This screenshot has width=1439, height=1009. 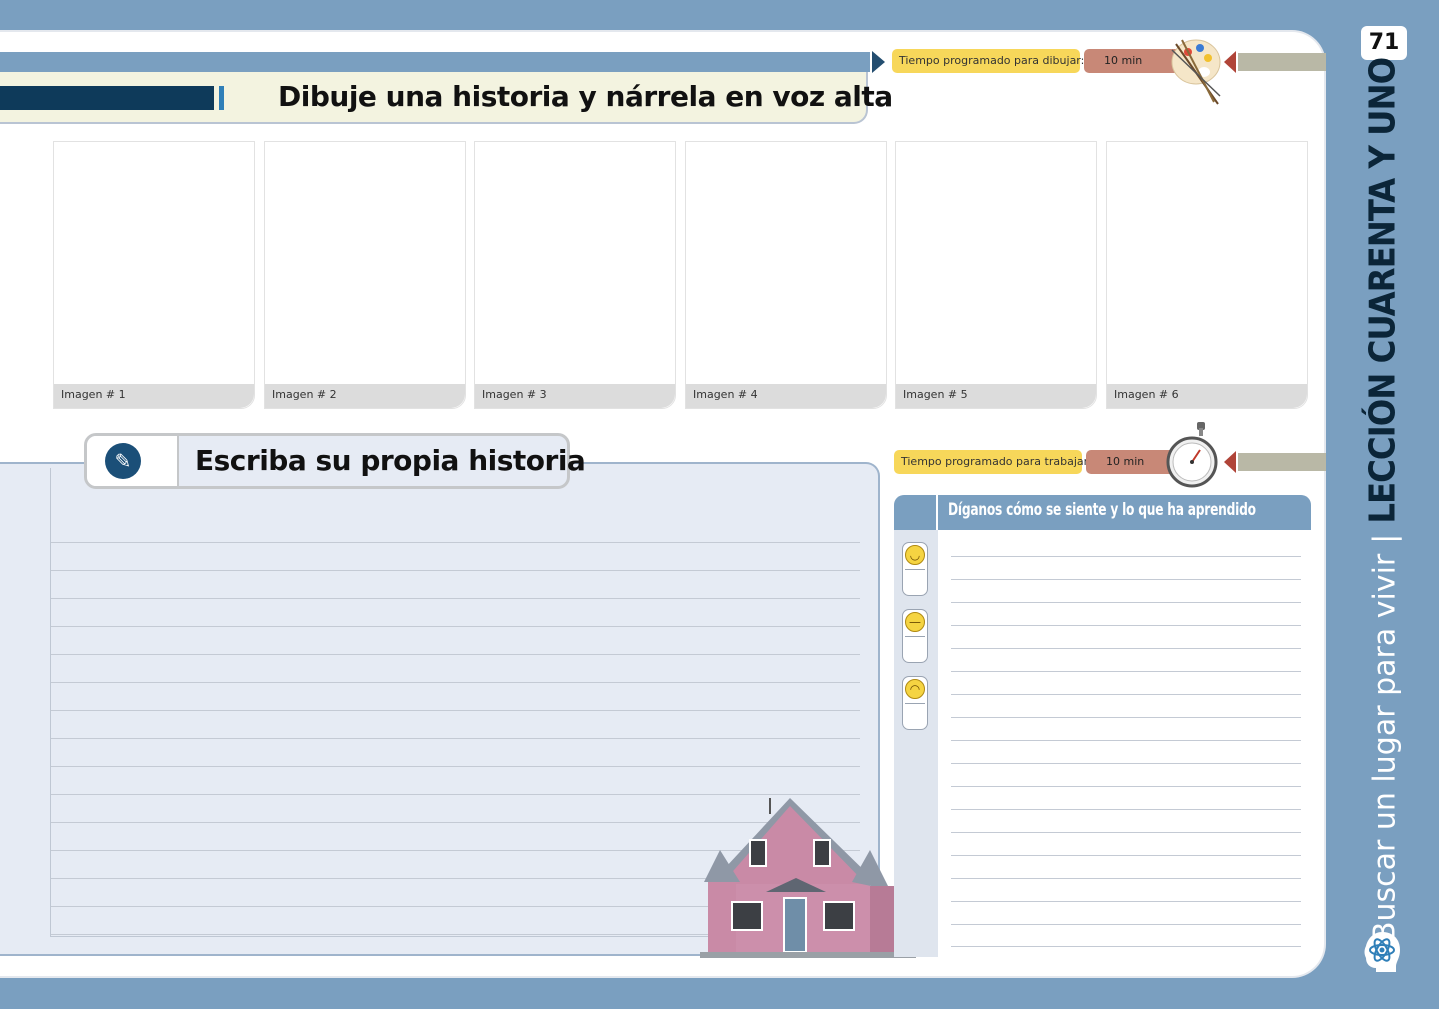 What do you see at coordinates (1192, 455) in the screenshot?
I see `stopwatch-icon` at bounding box center [1192, 455].